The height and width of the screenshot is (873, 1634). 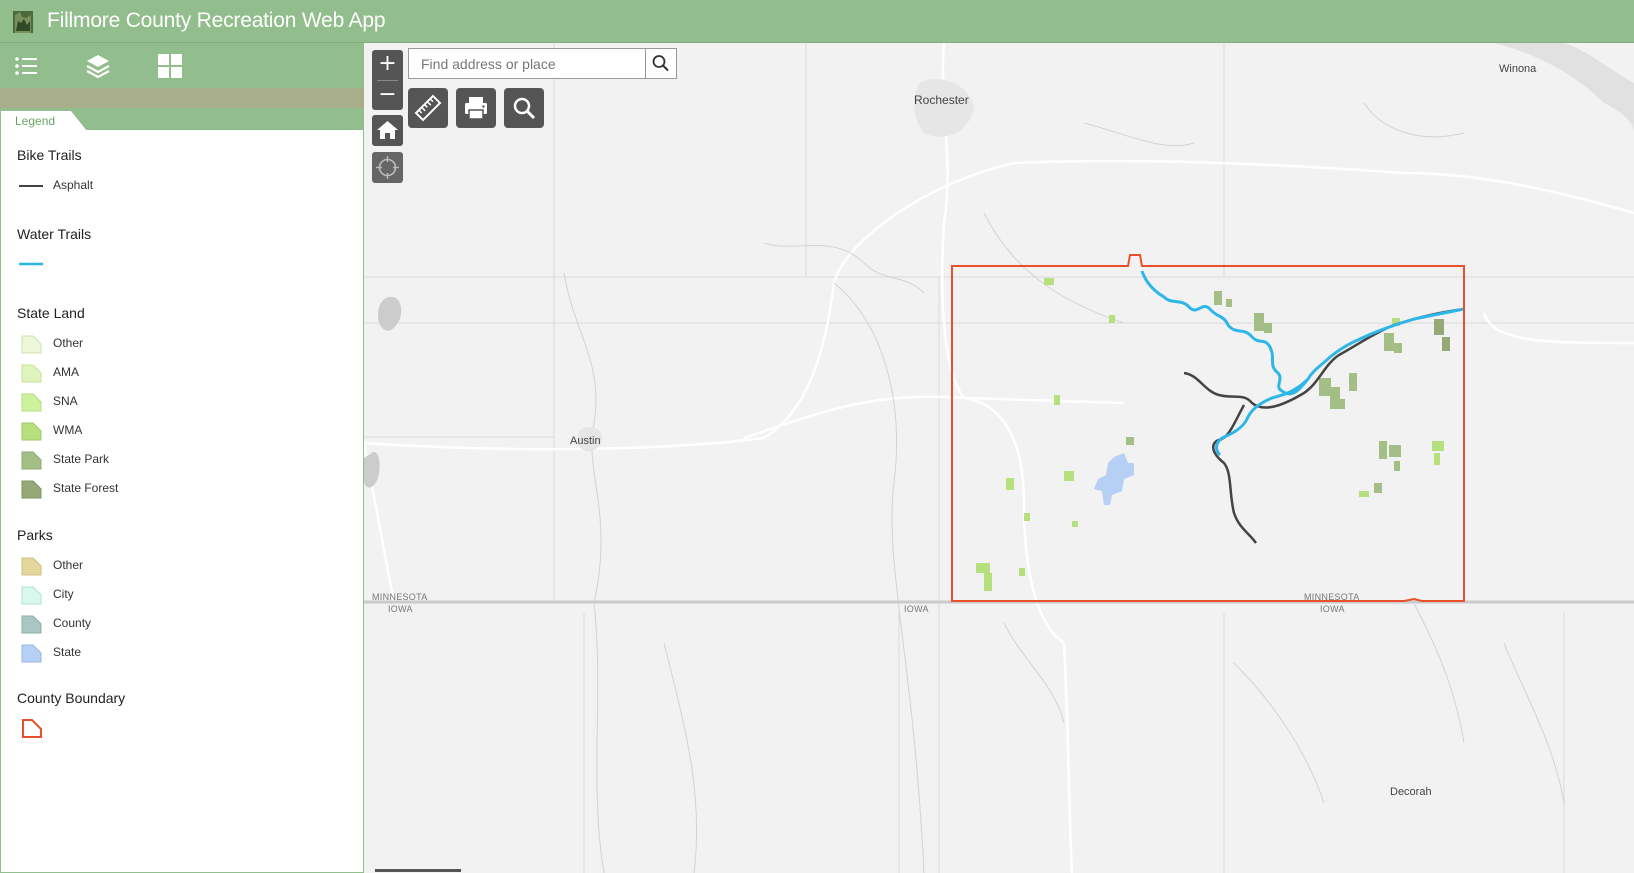 I want to click on search-button, so click(x=661, y=63).